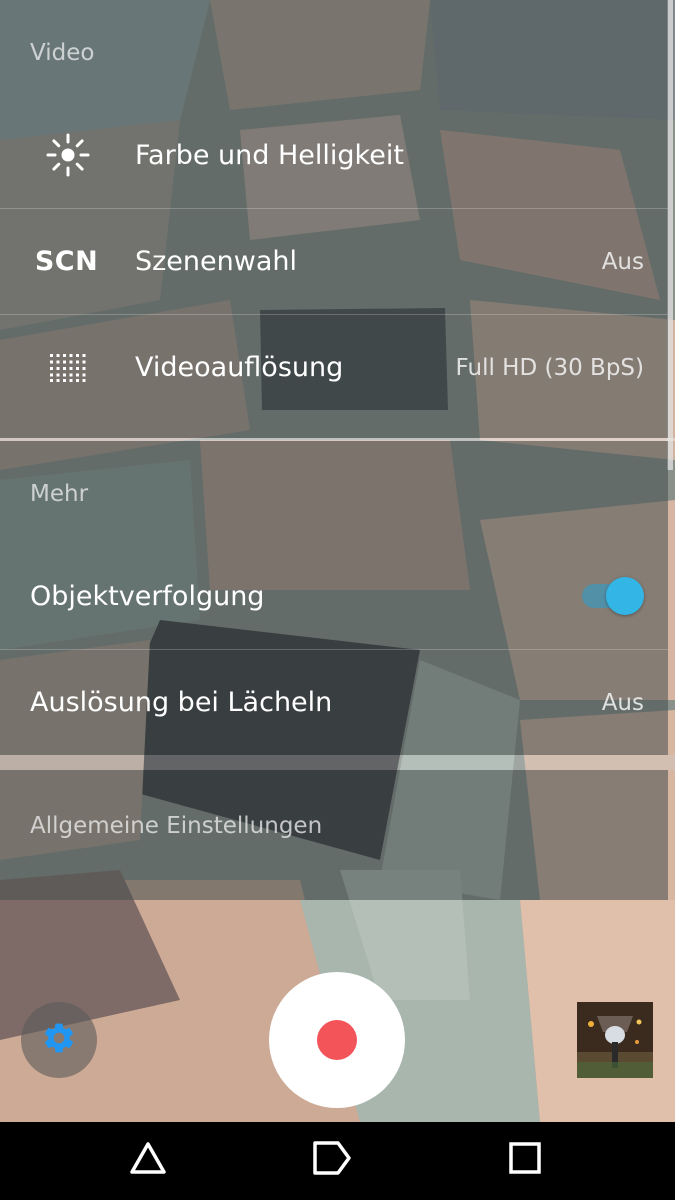 The height and width of the screenshot is (1200, 675). Describe the element at coordinates (625, 596) in the screenshot. I see `toggle-thumb` at that location.